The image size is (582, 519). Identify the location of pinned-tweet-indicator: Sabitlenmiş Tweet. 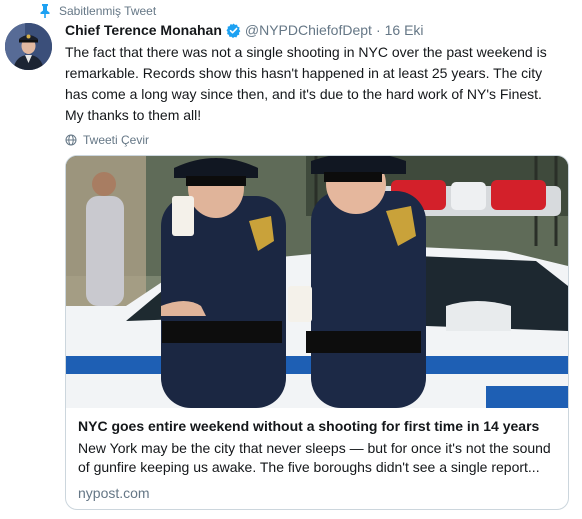
(97, 11).